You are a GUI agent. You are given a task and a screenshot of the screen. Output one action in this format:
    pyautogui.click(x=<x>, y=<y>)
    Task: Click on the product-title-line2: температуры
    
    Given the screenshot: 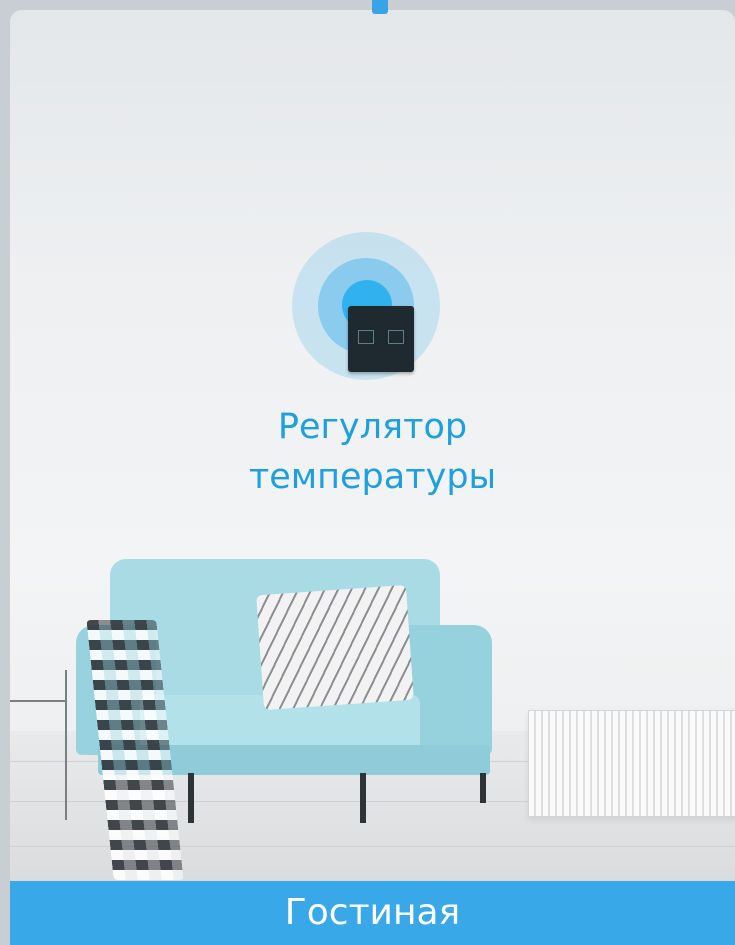 What is the action you would take?
    pyautogui.click(x=372, y=477)
    